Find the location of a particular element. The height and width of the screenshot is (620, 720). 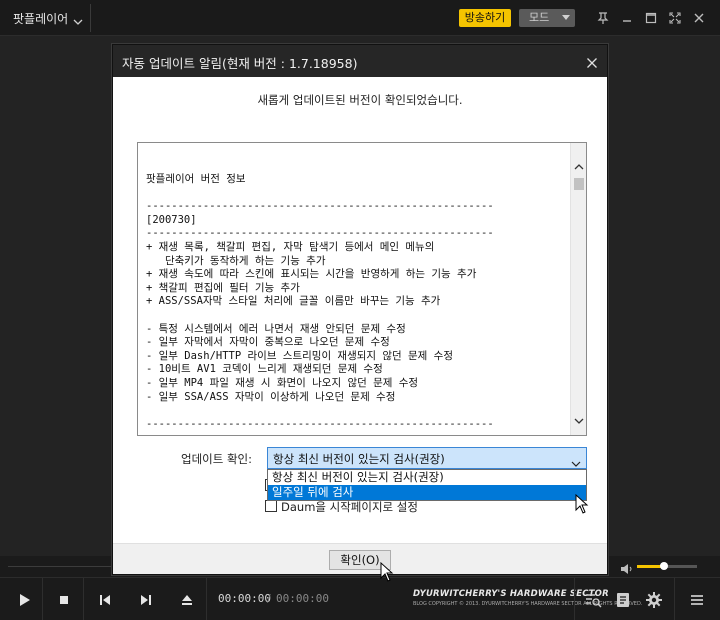

time-current: 00:00:00 is located at coordinates (244, 598).